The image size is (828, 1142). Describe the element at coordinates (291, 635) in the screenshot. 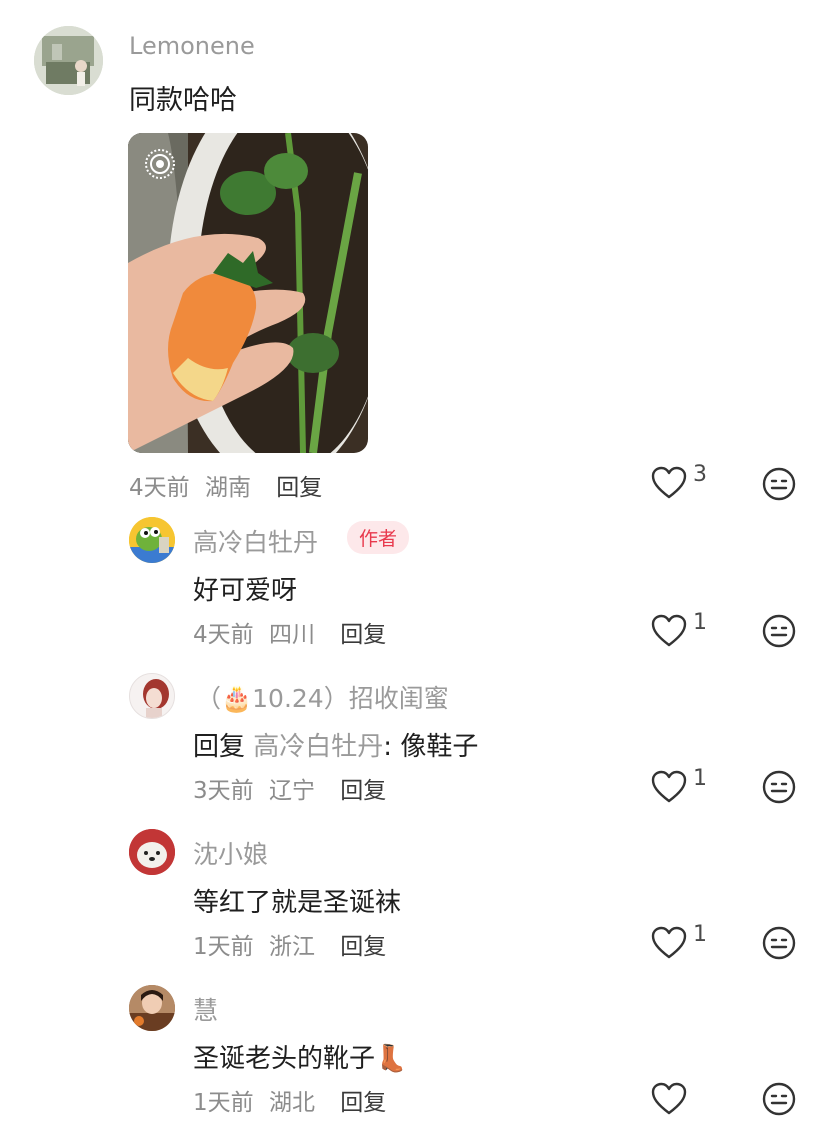

I see `comment-location: 四川` at that location.